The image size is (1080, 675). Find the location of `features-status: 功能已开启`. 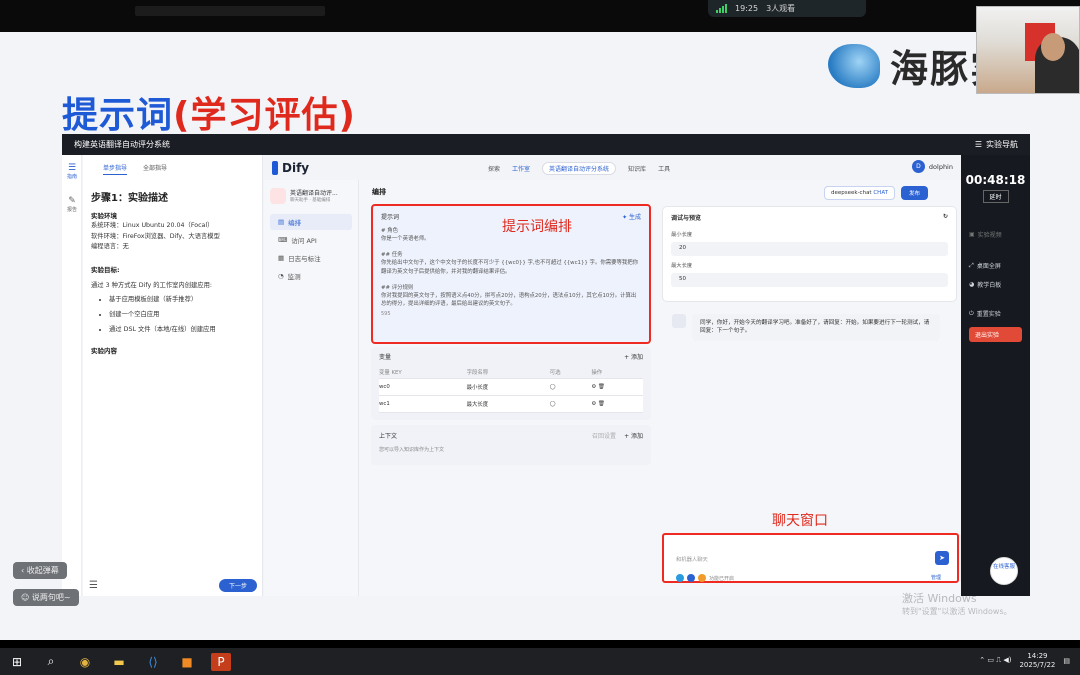

features-status: 功能已开启 is located at coordinates (705, 578).